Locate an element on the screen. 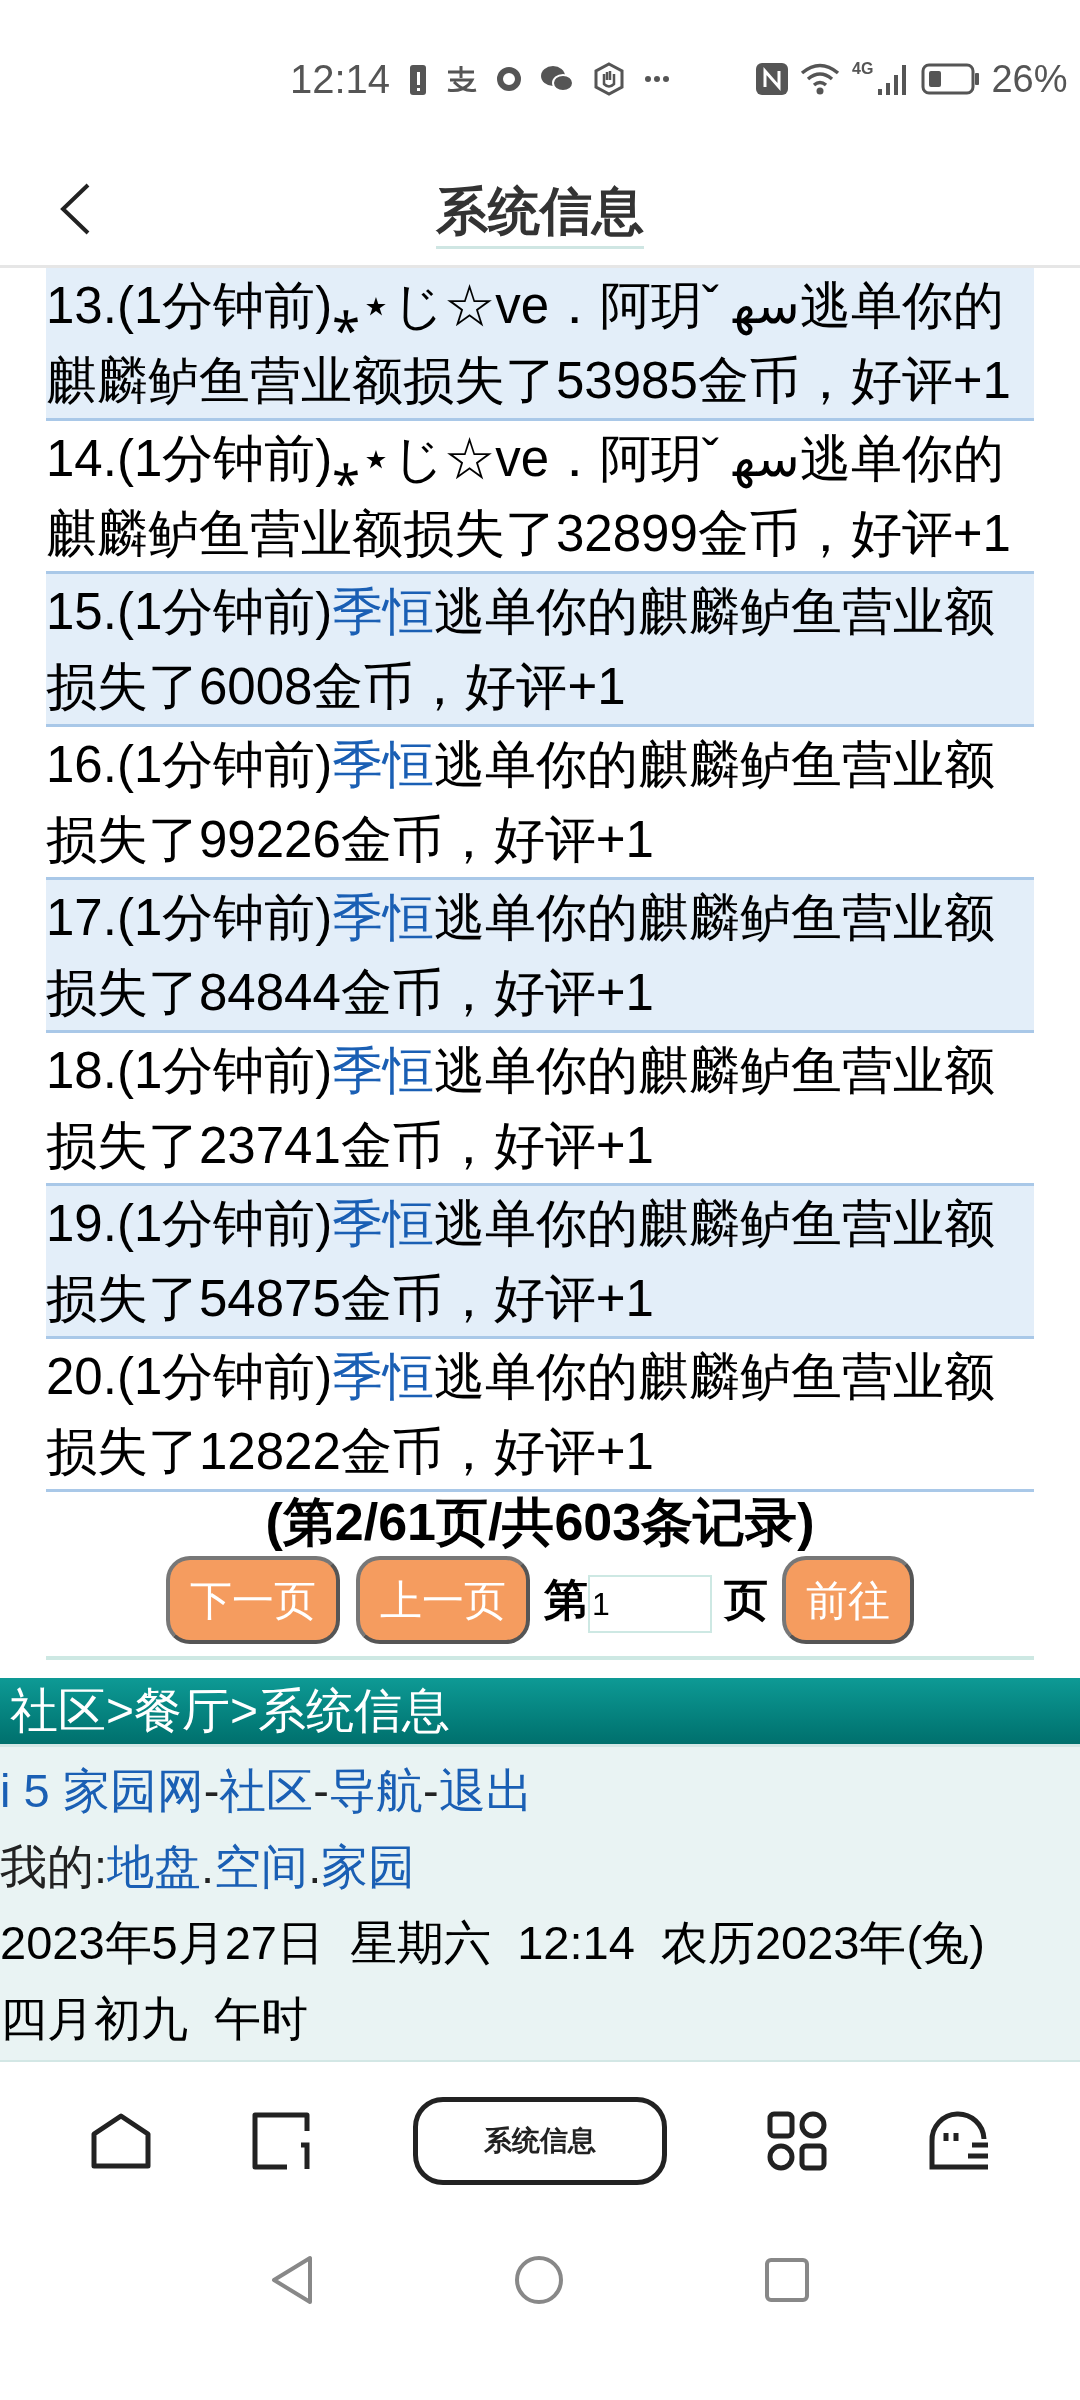 This screenshot has width=1080, height=2400. record-text: 19.(1分钟前)季恒逃单你的麒麟鲈鱼营业额损失了54875金币，好评+1 is located at coordinates (540, 1262).